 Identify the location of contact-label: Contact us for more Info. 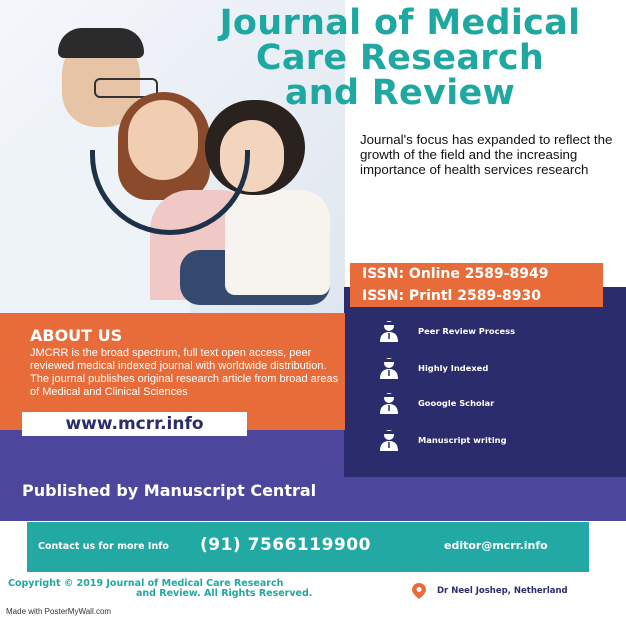
(103, 546).